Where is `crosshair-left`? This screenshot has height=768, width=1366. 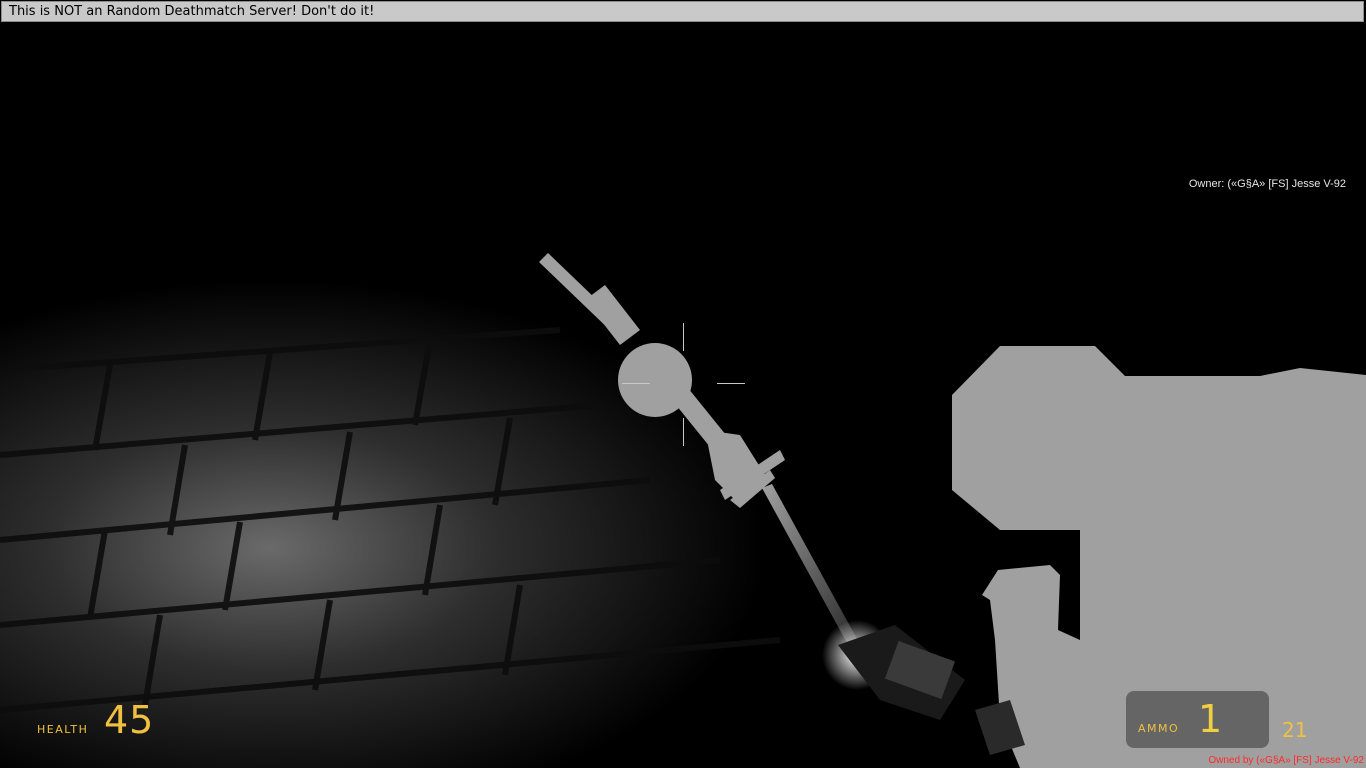
crosshair-left is located at coordinates (636, 383).